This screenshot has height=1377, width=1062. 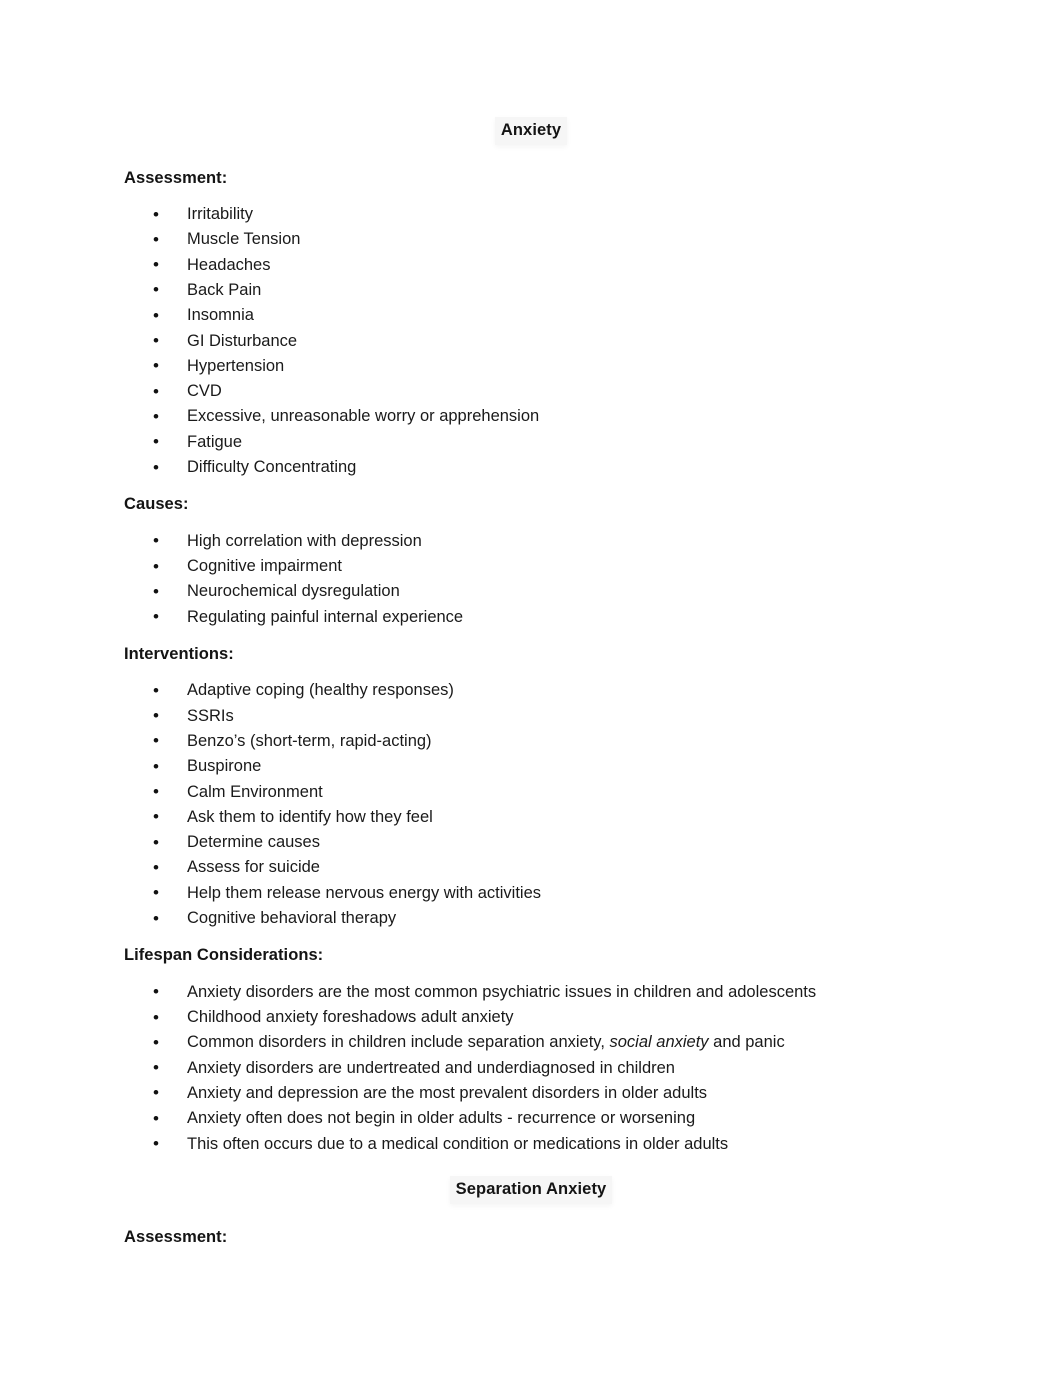 I want to click on list-item: Cognitive behavioral therapy, so click(x=531, y=919).